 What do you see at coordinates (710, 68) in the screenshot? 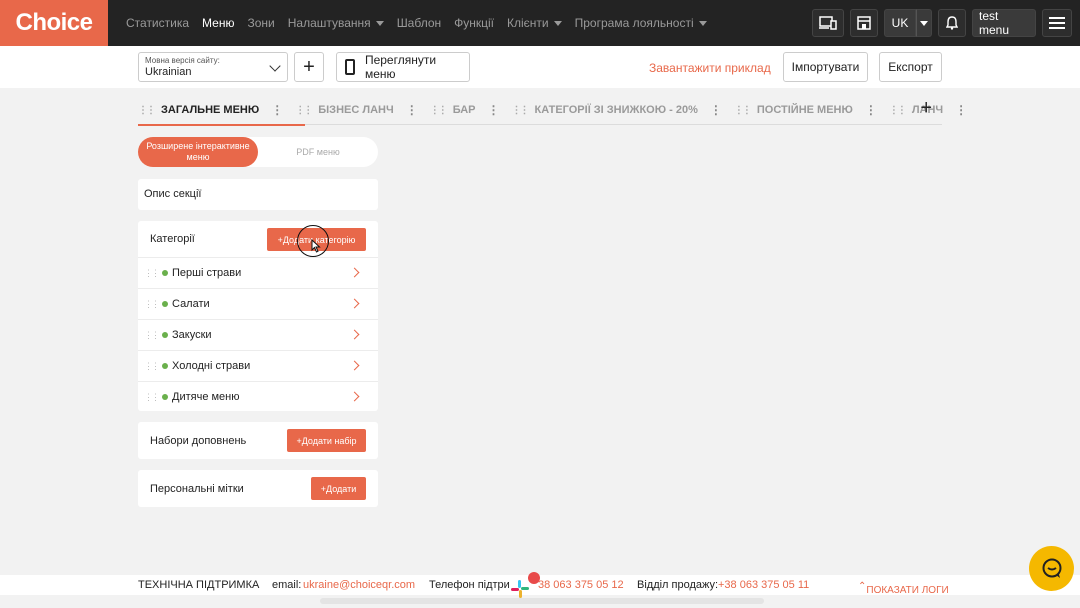
I see `download-sample-link: Завантажити приклад` at bounding box center [710, 68].